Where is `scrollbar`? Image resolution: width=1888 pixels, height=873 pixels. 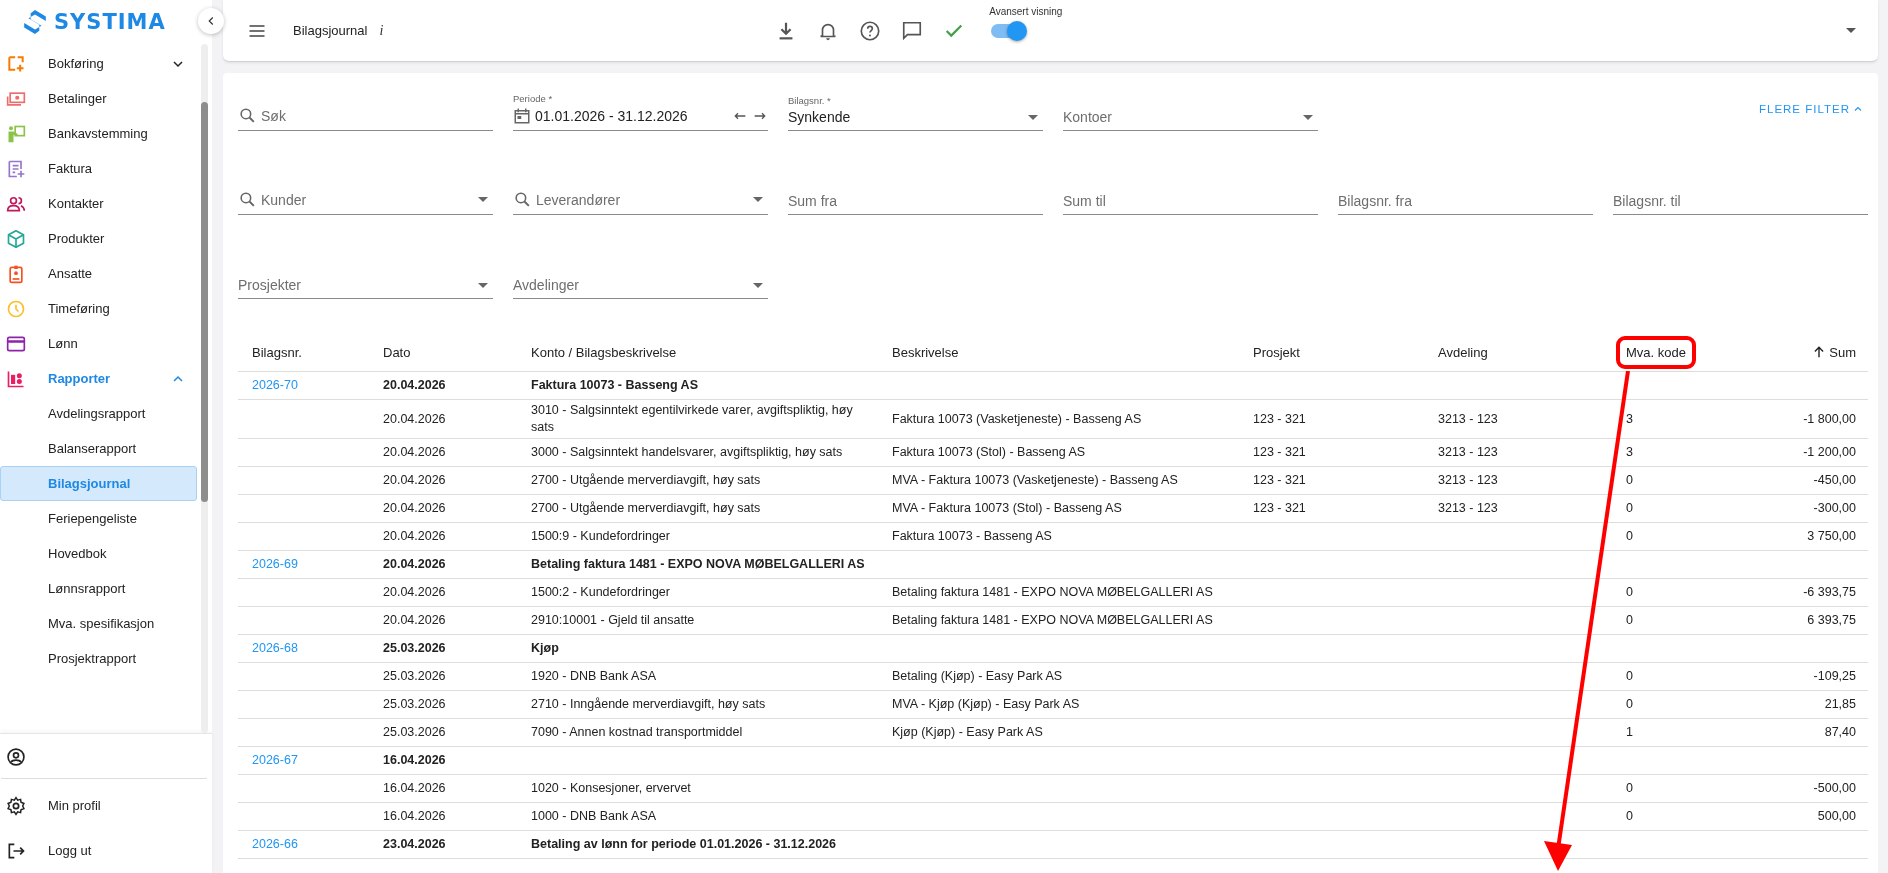 scrollbar is located at coordinates (204, 388).